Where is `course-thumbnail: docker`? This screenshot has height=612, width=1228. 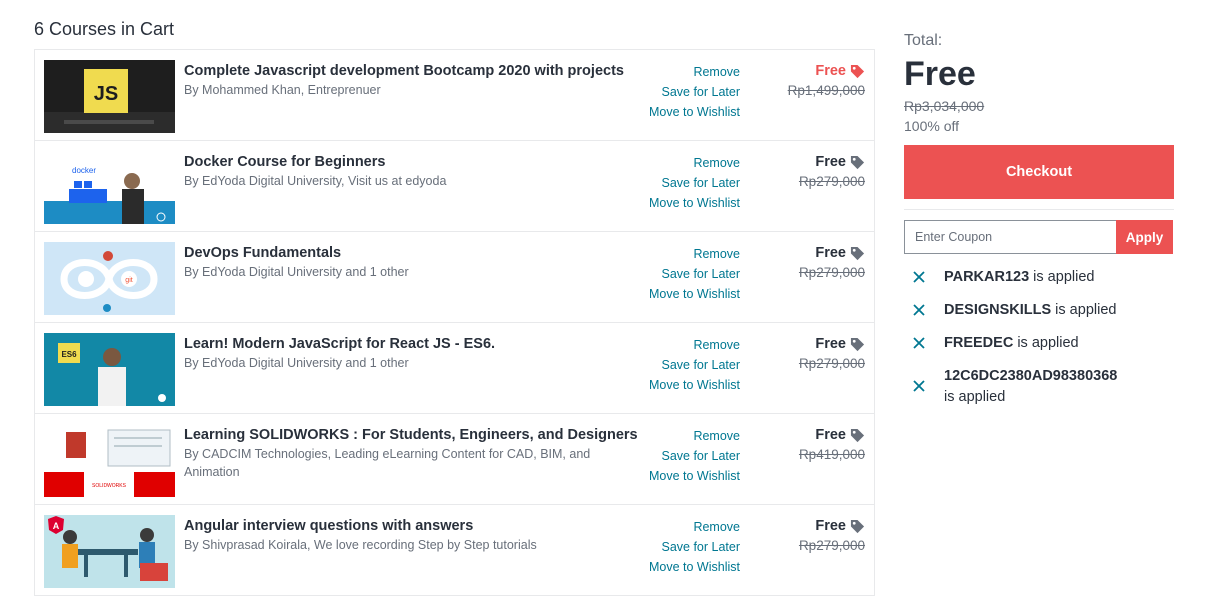 course-thumbnail: docker is located at coordinates (109, 187).